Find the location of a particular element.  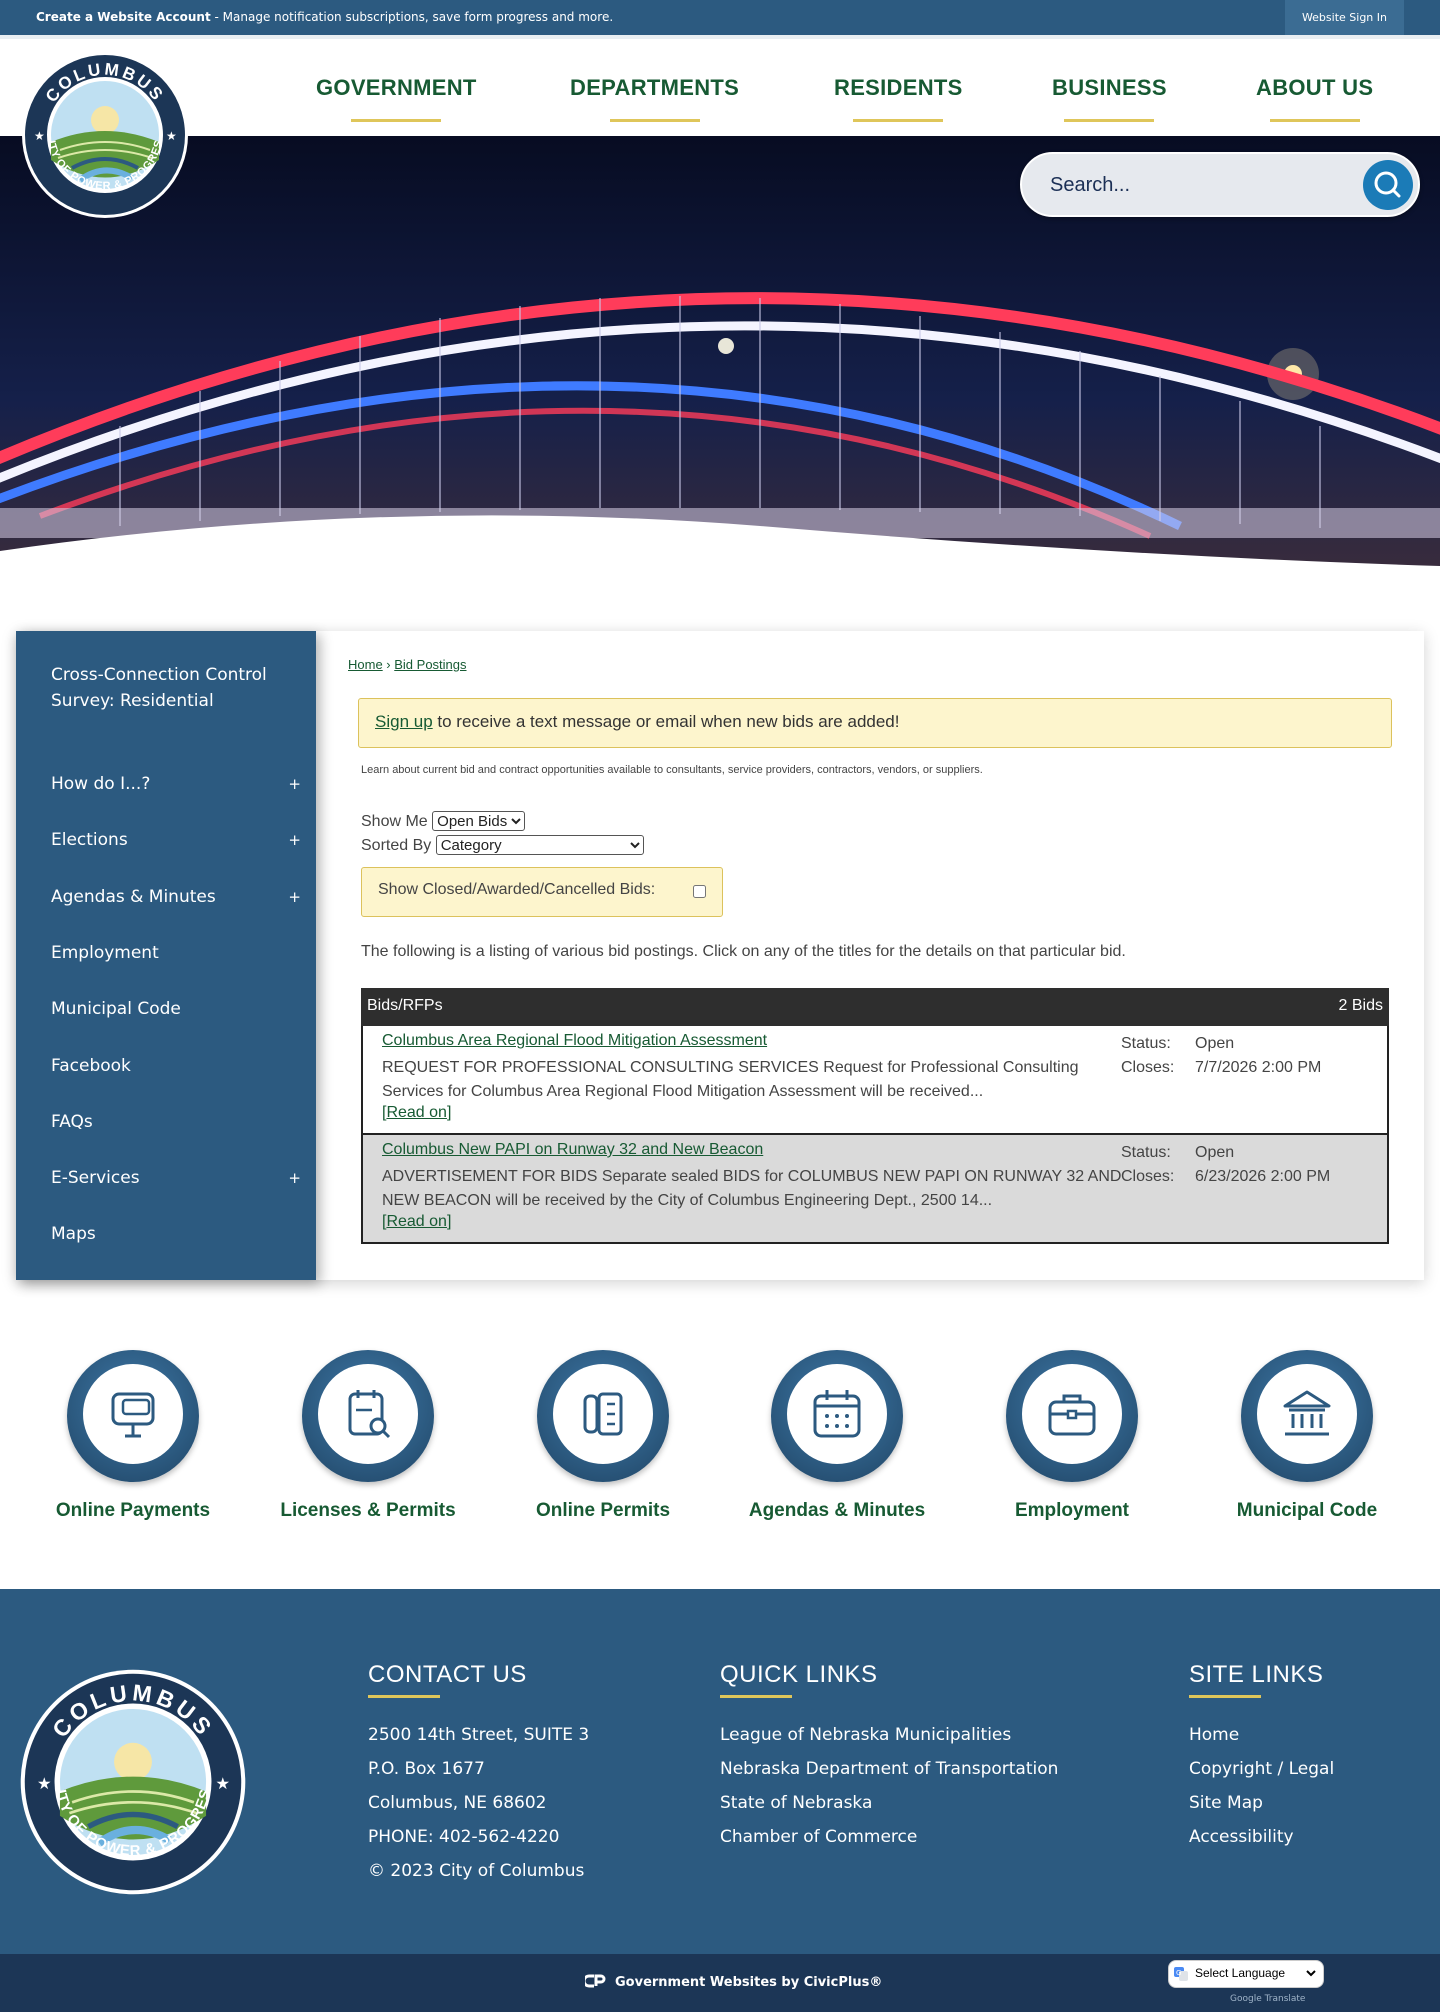

breadcrumb-home: Home is located at coordinates (365, 664).